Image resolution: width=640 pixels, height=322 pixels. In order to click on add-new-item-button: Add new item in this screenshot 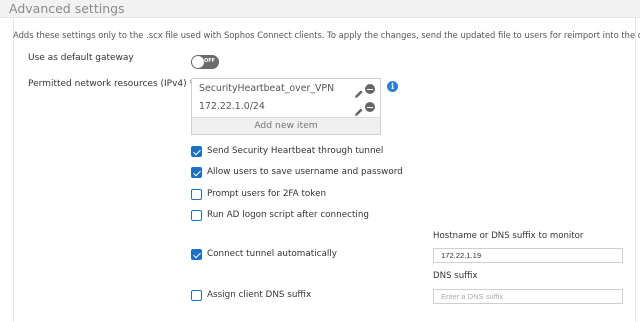, I will do `click(286, 125)`.